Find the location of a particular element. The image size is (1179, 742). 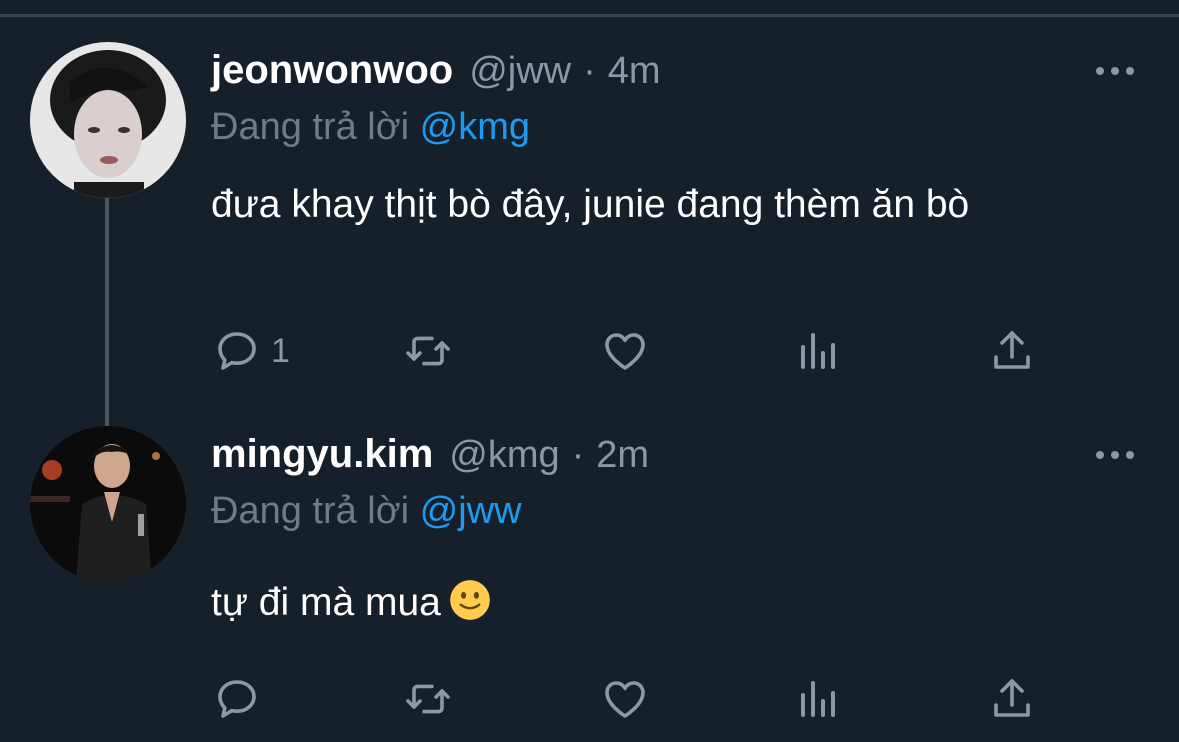

reply-button is located at coordinates (242, 699).